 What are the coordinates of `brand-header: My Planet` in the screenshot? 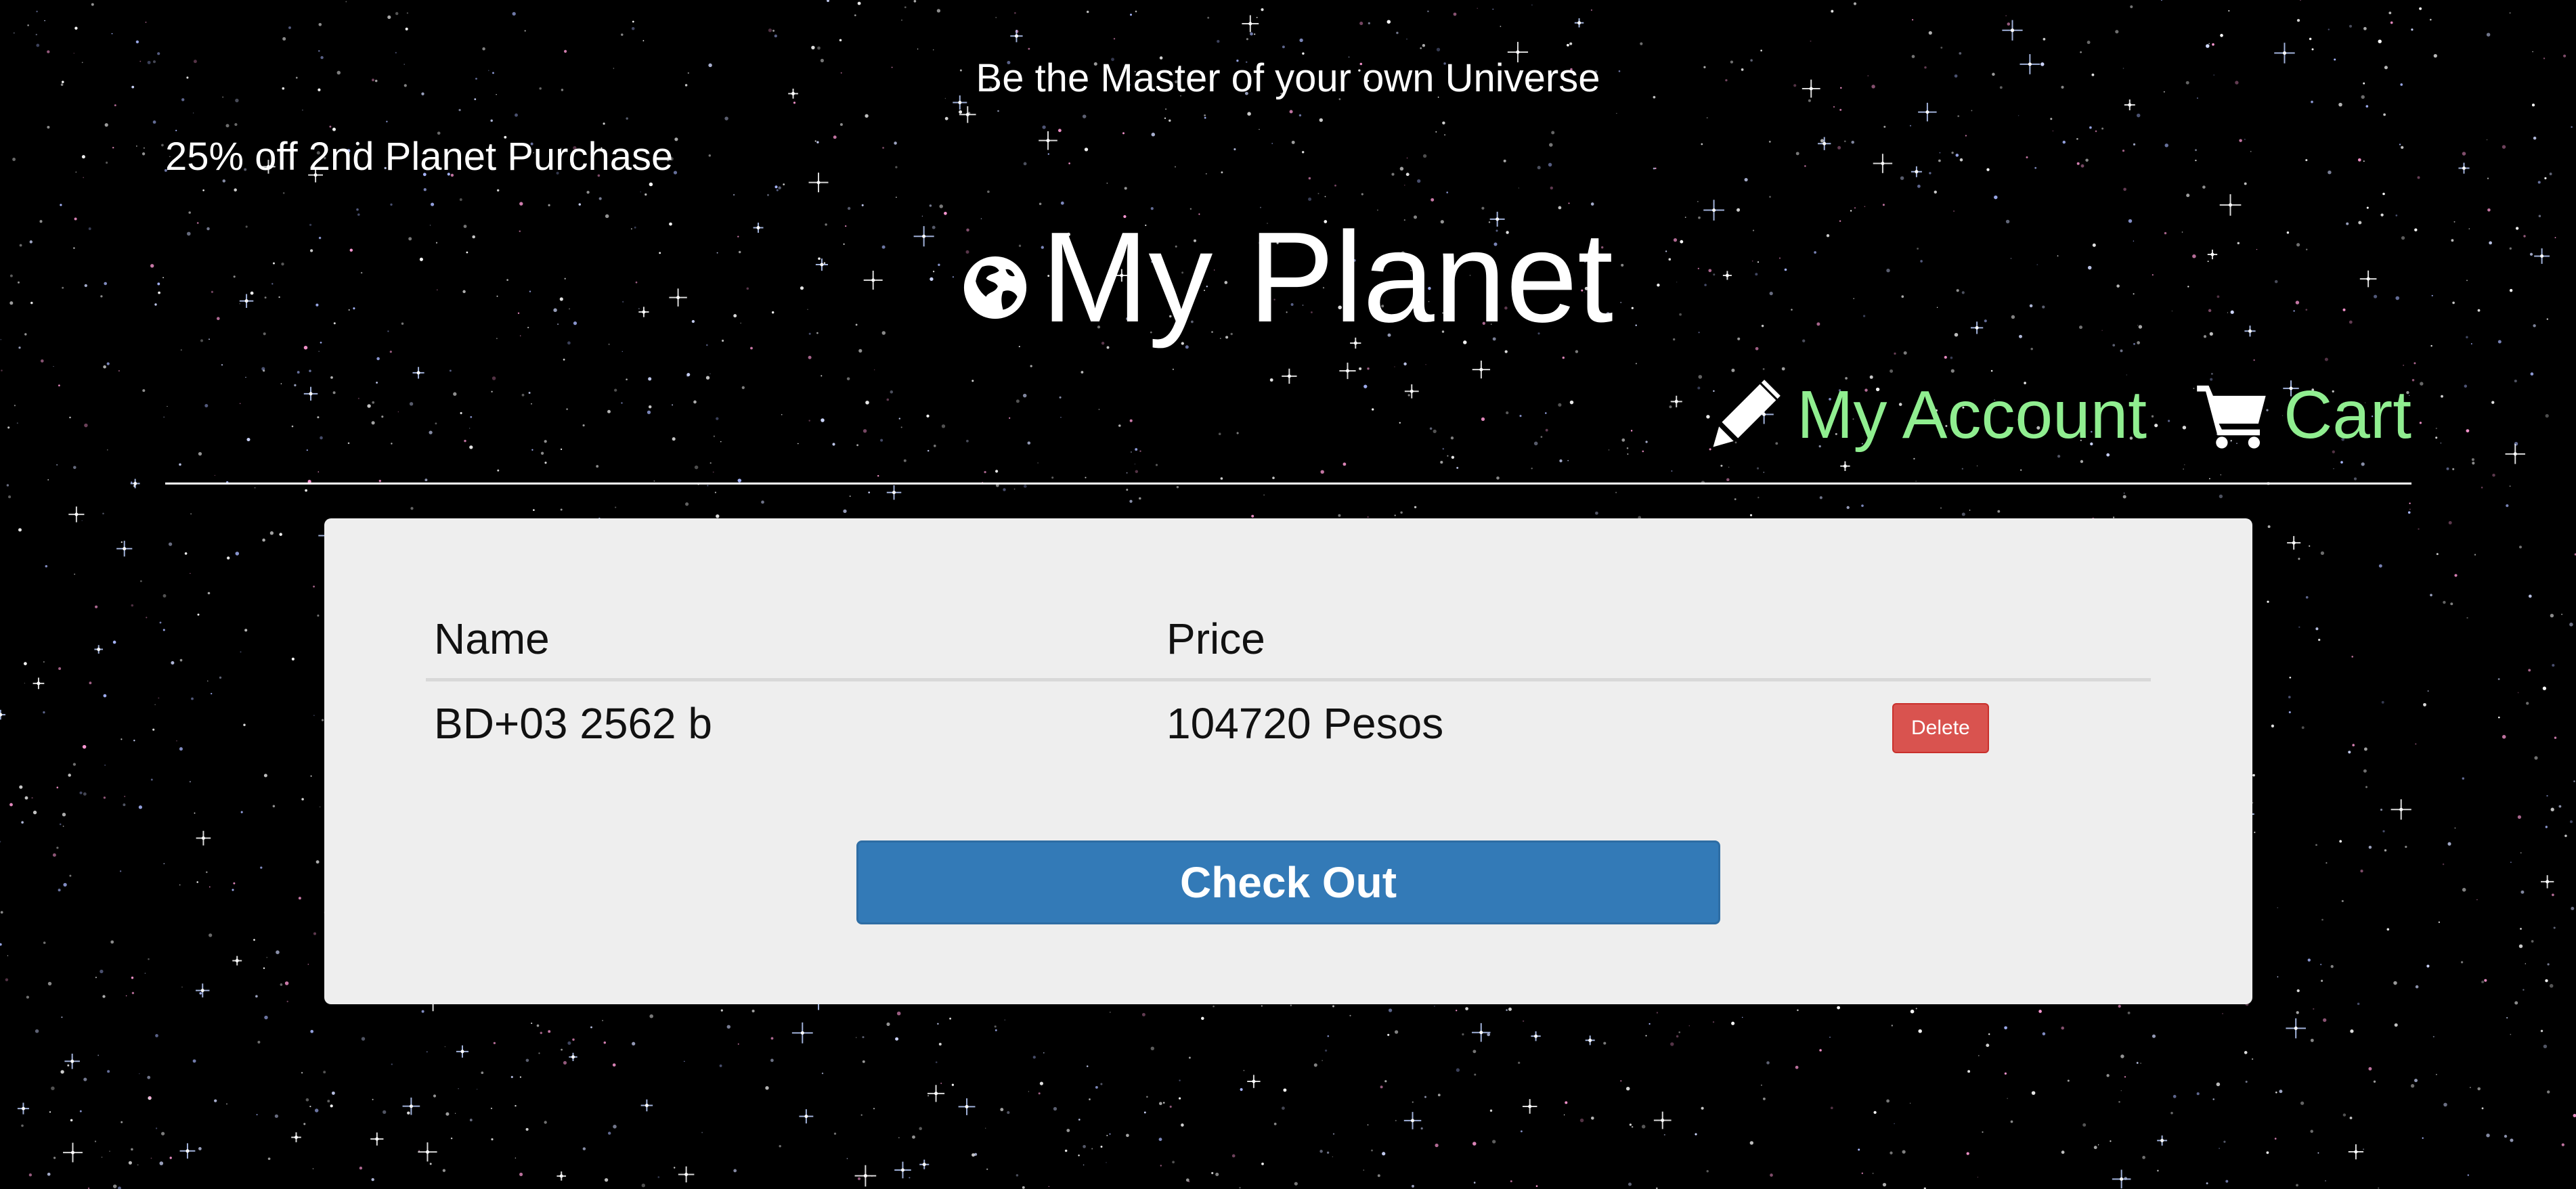 It's located at (1288, 277).